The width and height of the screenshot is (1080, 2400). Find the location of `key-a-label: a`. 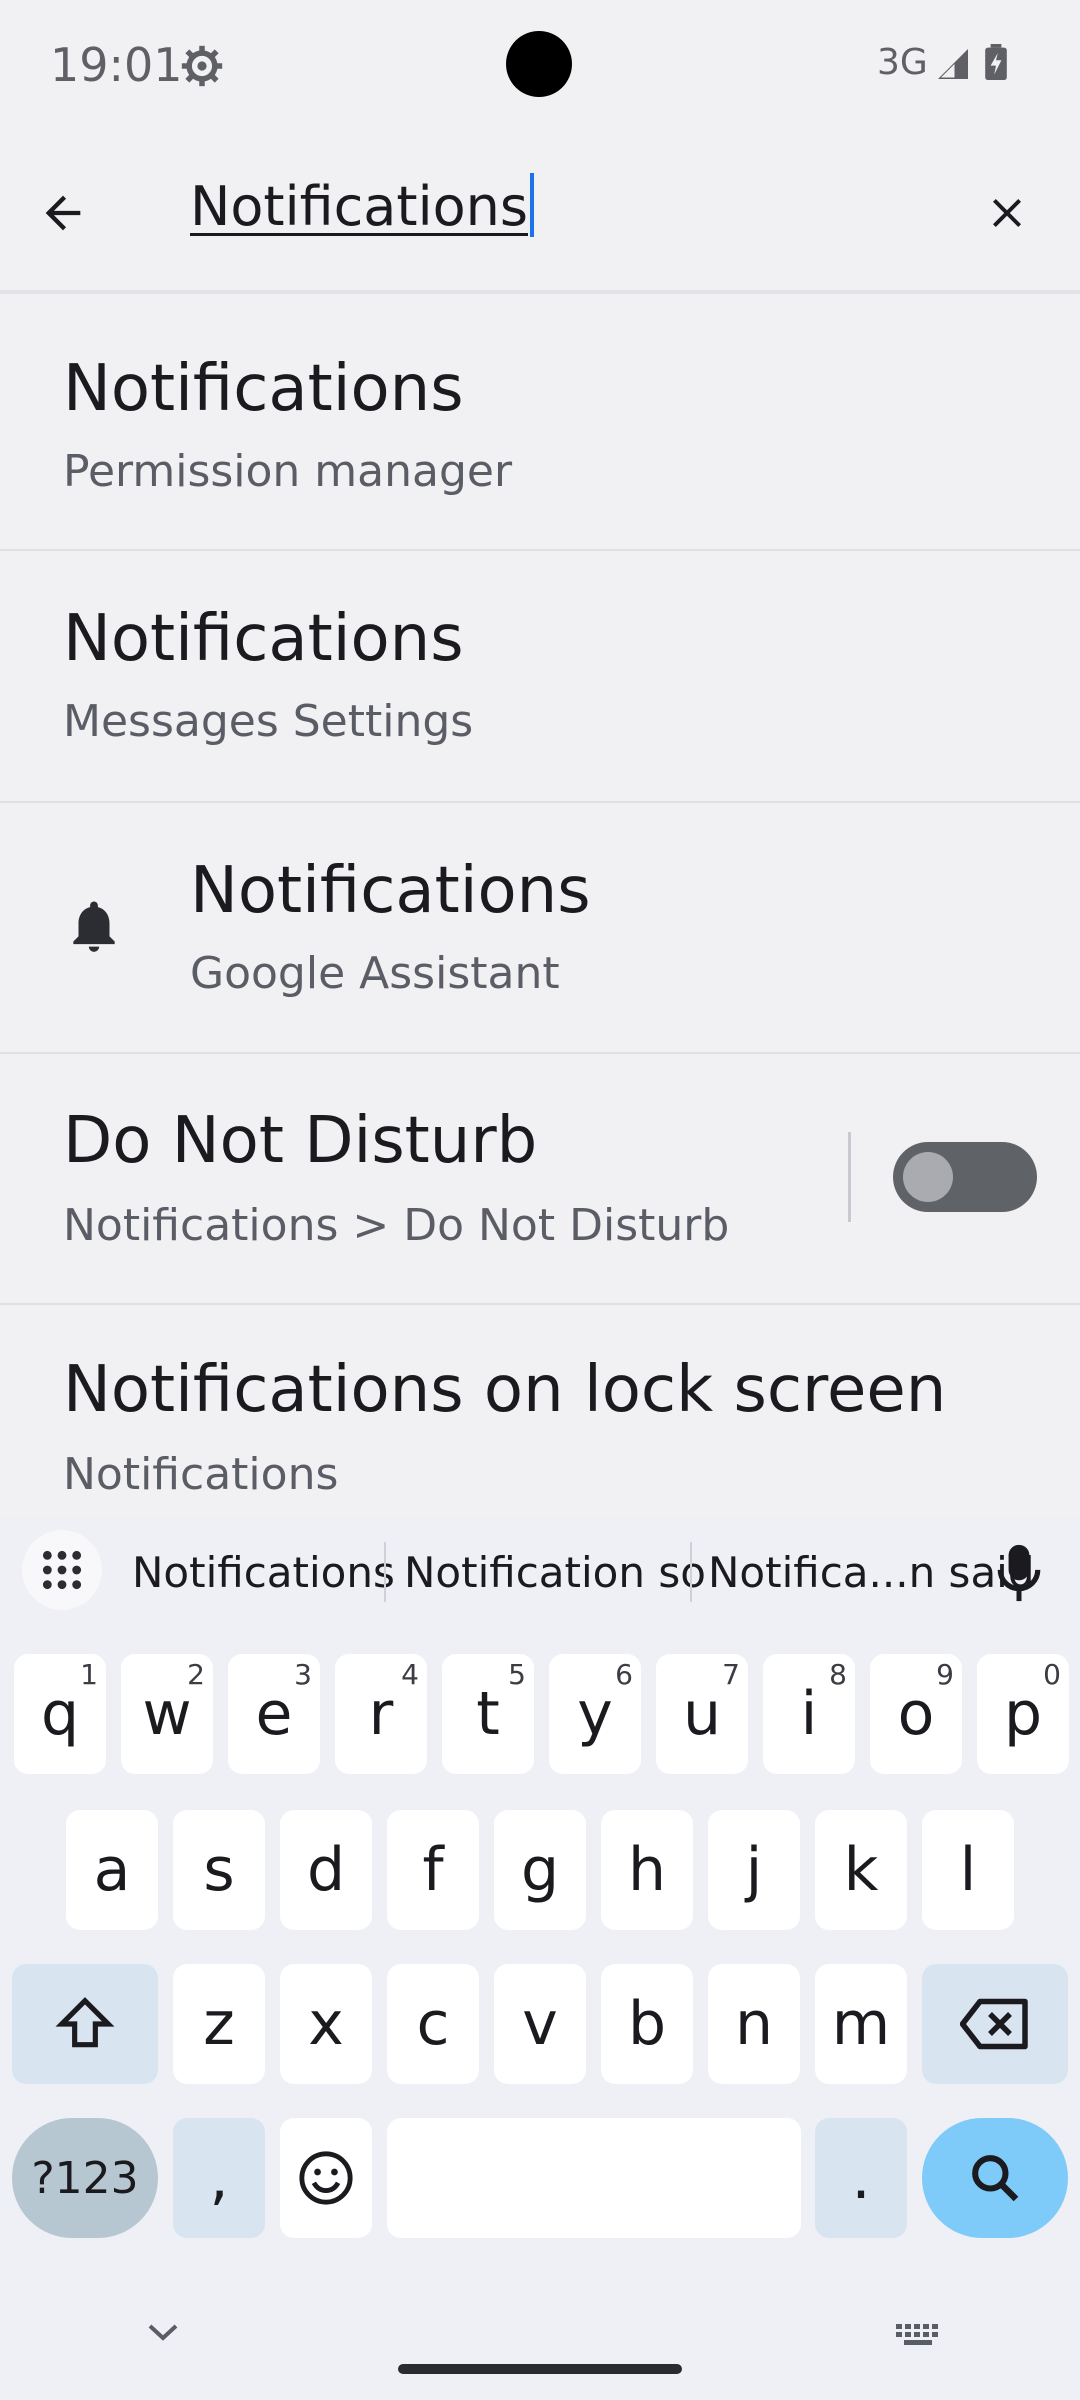

key-a-label: a is located at coordinates (112, 1870).